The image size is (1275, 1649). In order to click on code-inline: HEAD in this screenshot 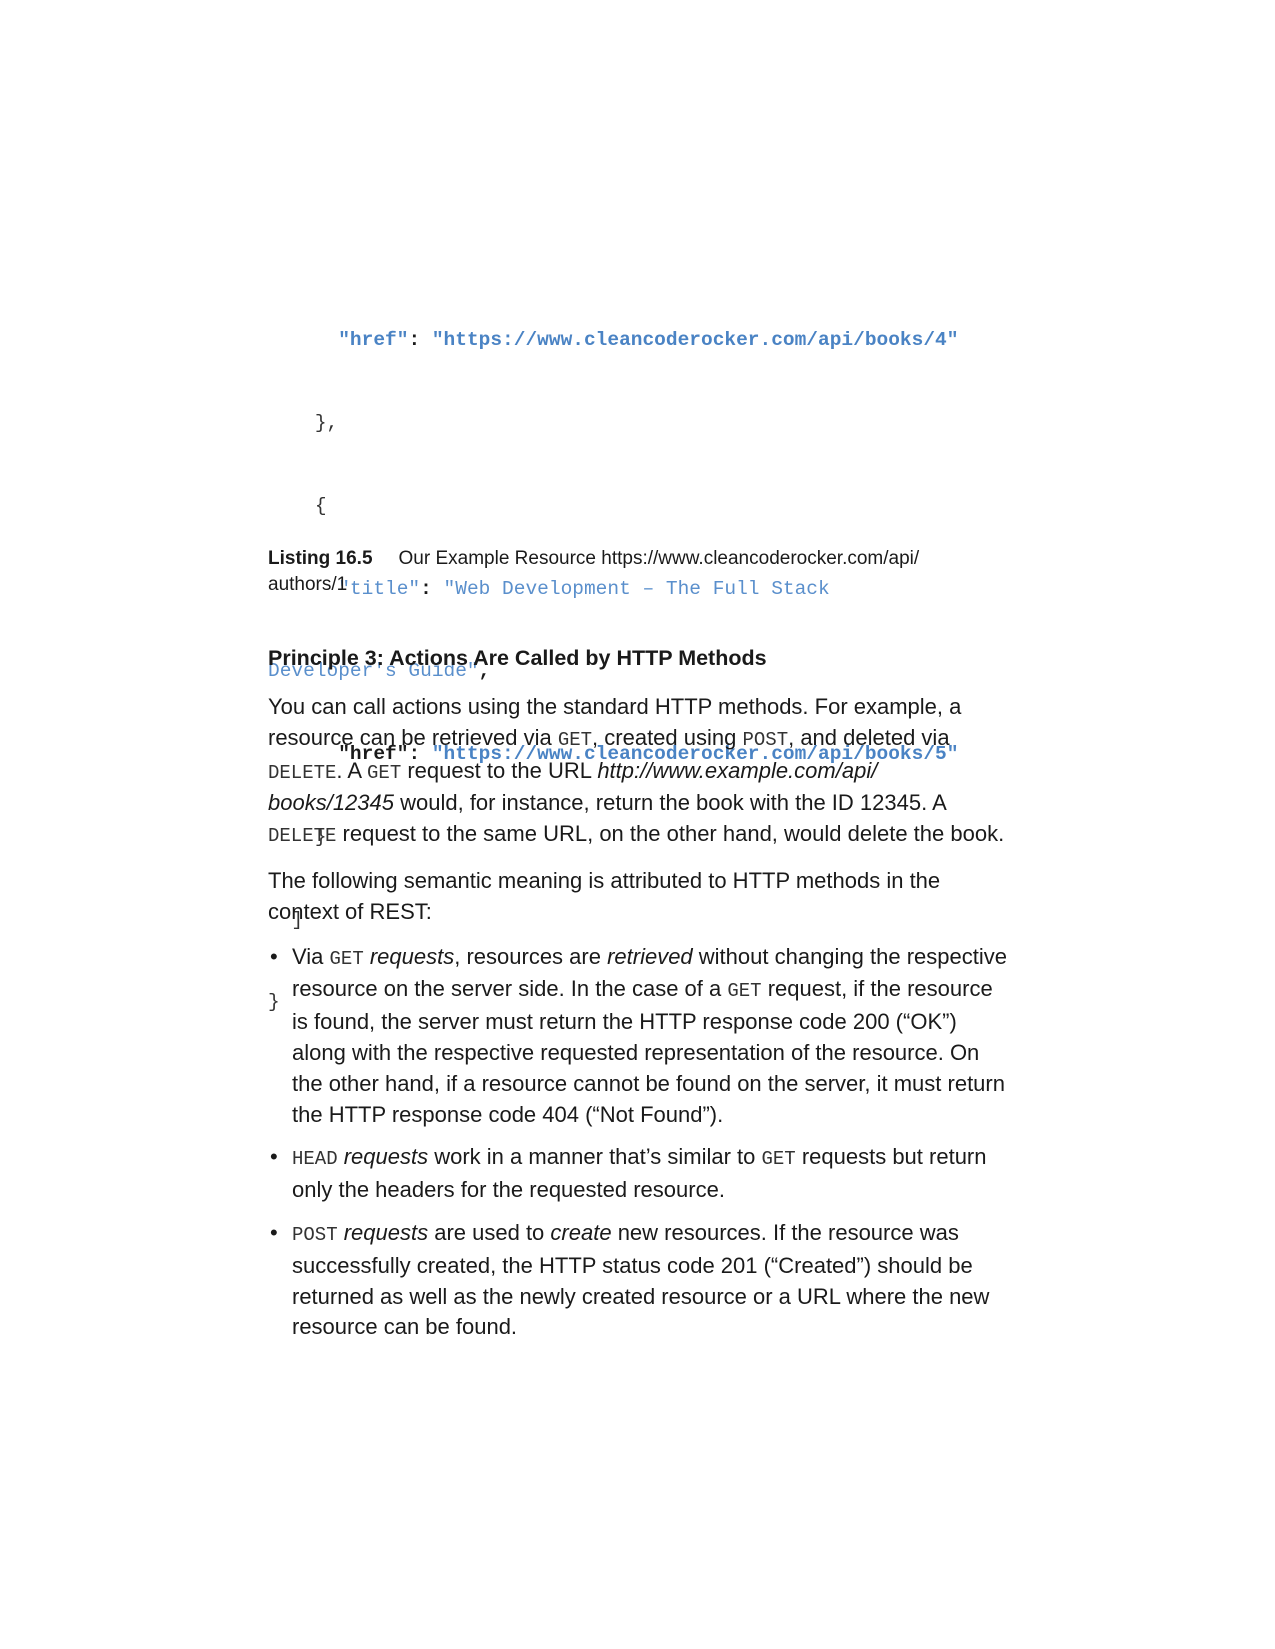, I will do `click(315, 1159)`.